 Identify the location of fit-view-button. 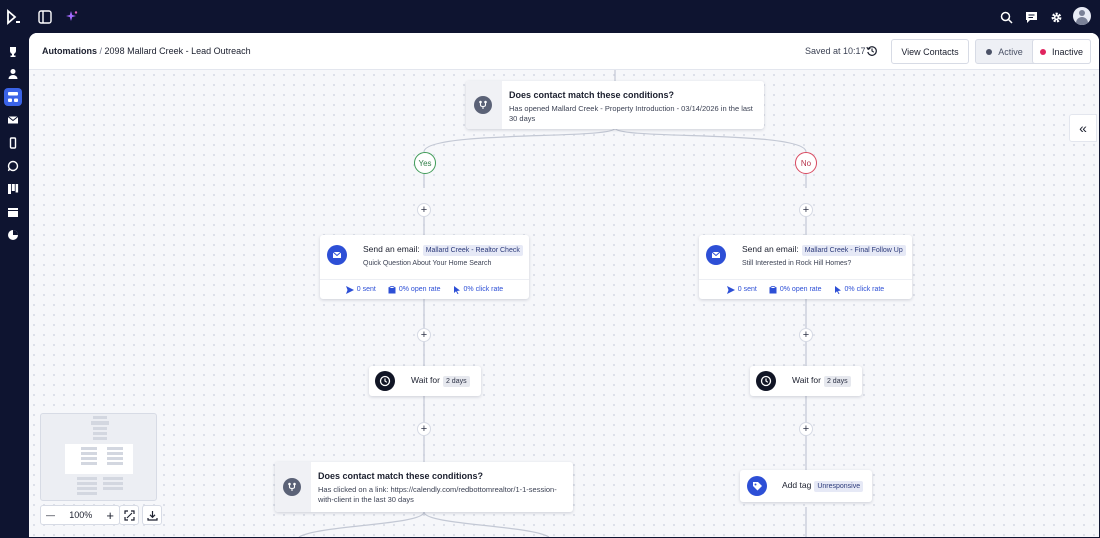
(129, 515).